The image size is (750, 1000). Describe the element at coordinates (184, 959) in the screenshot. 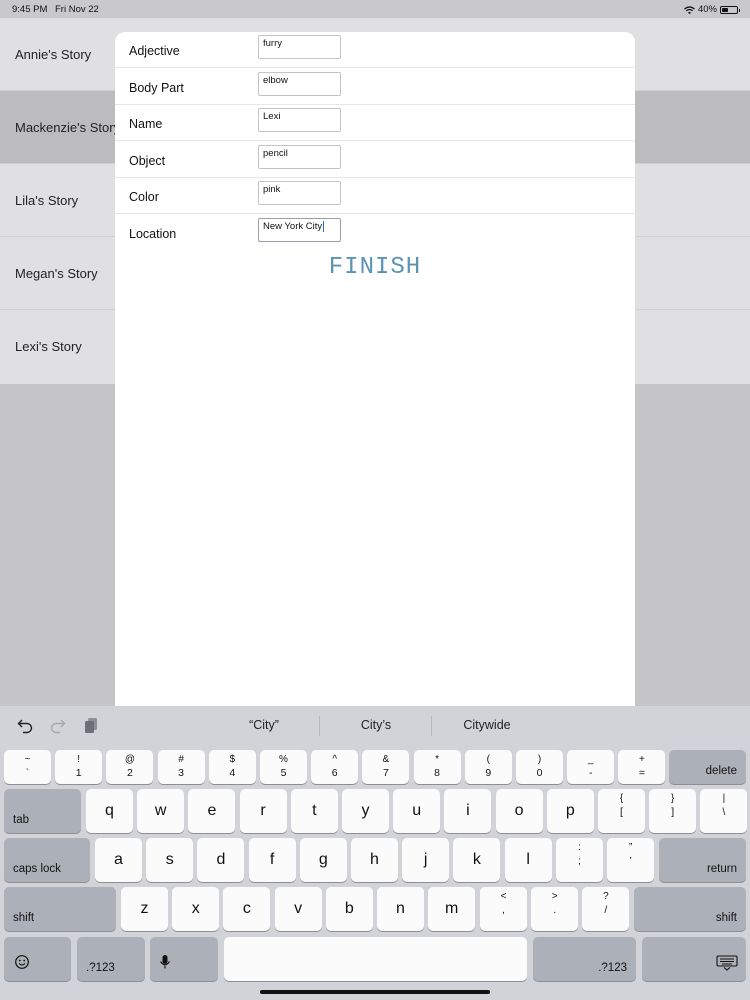

I see `dictation-key` at that location.